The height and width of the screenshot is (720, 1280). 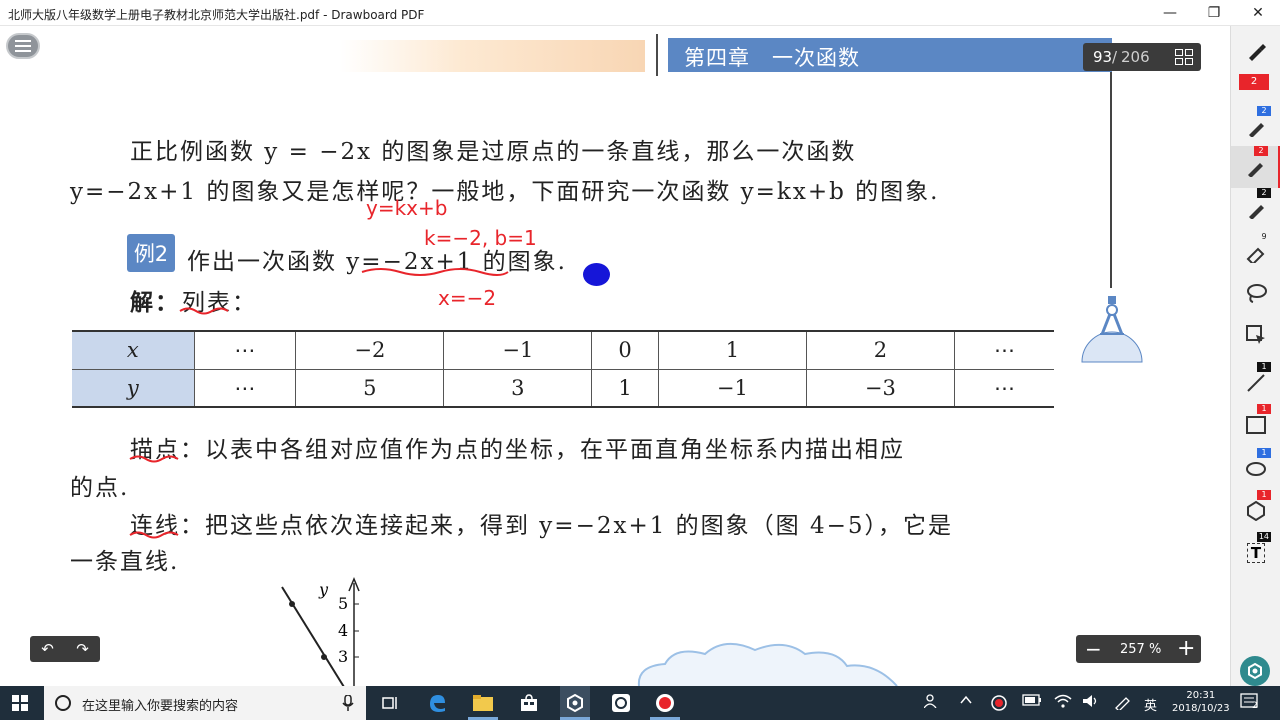 I want to click on ink-underline-plot, so click(x=157, y=459).